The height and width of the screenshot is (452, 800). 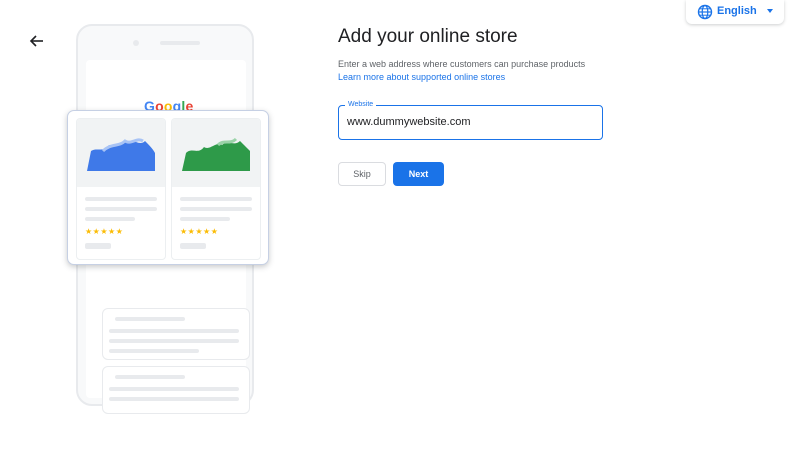 I want to click on learn-more-link: Learn more about supported online stores, so click(x=421, y=77).